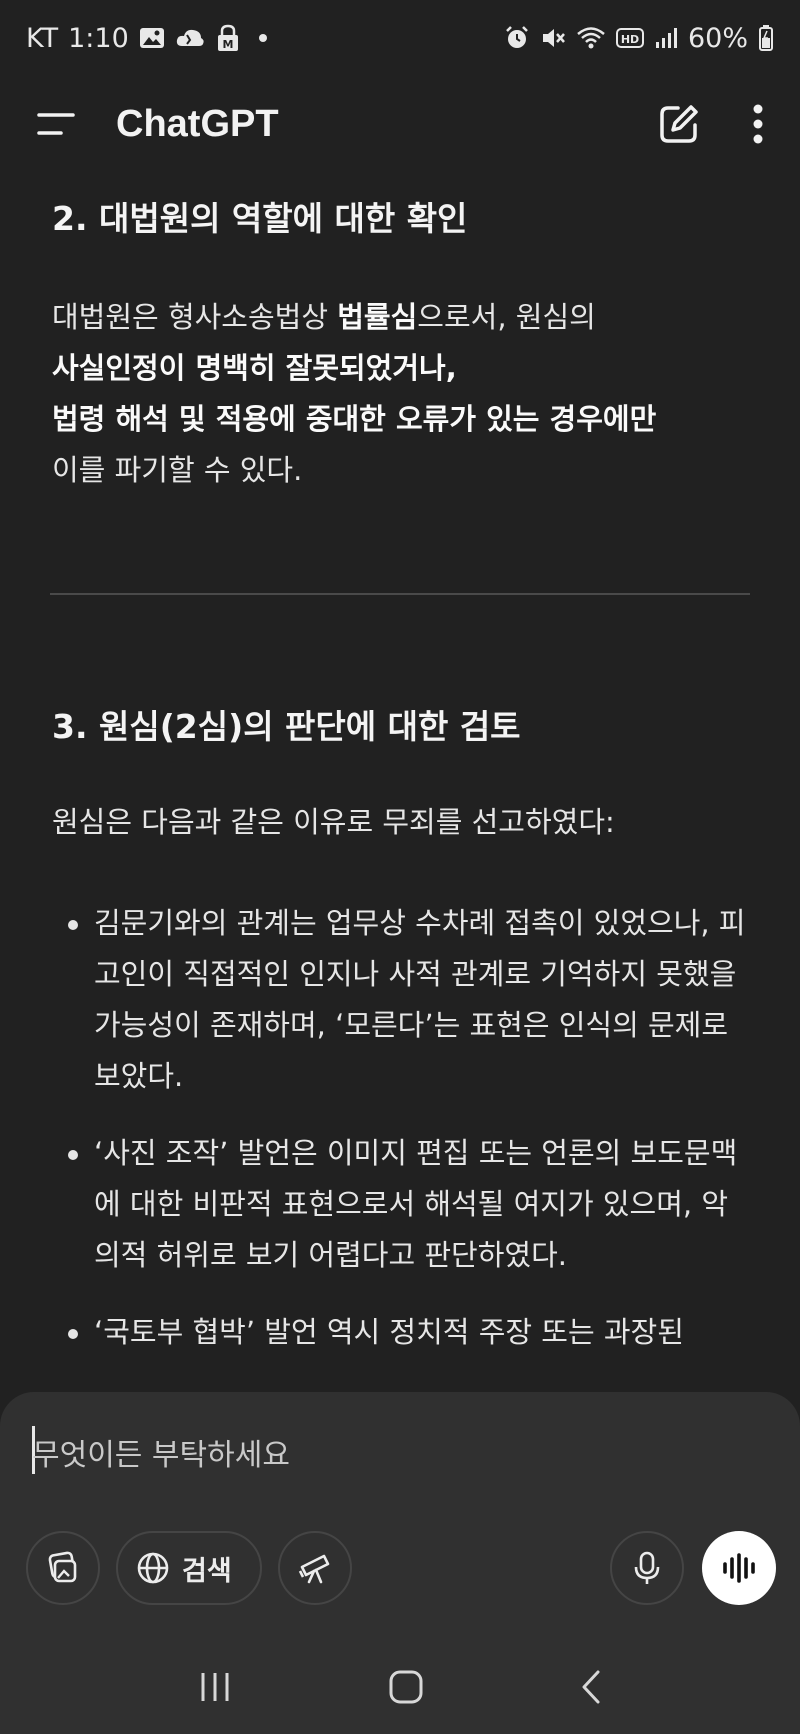 The height and width of the screenshot is (1734, 800). What do you see at coordinates (352, 1455) in the screenshot?
I see `prompt-input` at bounding box center [352, 1455].